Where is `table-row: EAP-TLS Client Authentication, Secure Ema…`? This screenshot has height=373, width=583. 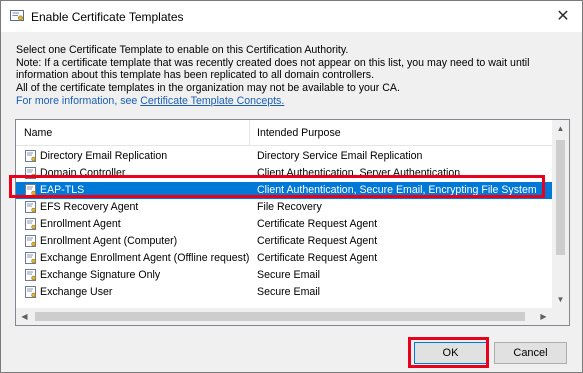
table-row: EAP-TLS Client Authentication, Secure Ema… is located at coordinates (284, 190).